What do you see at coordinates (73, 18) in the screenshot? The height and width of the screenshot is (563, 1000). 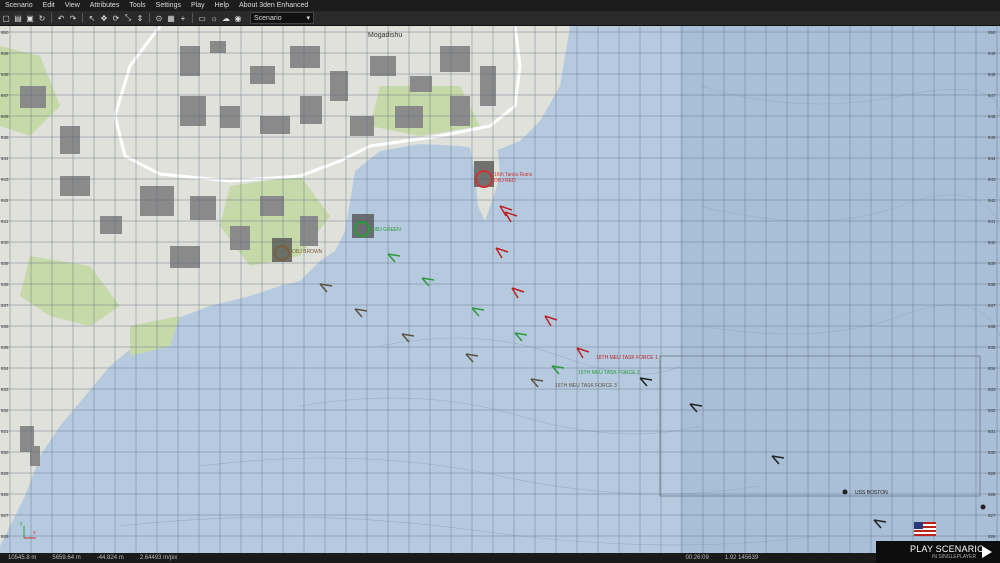 I see `redo-icon: ↷` at bounding box center [73, 18].